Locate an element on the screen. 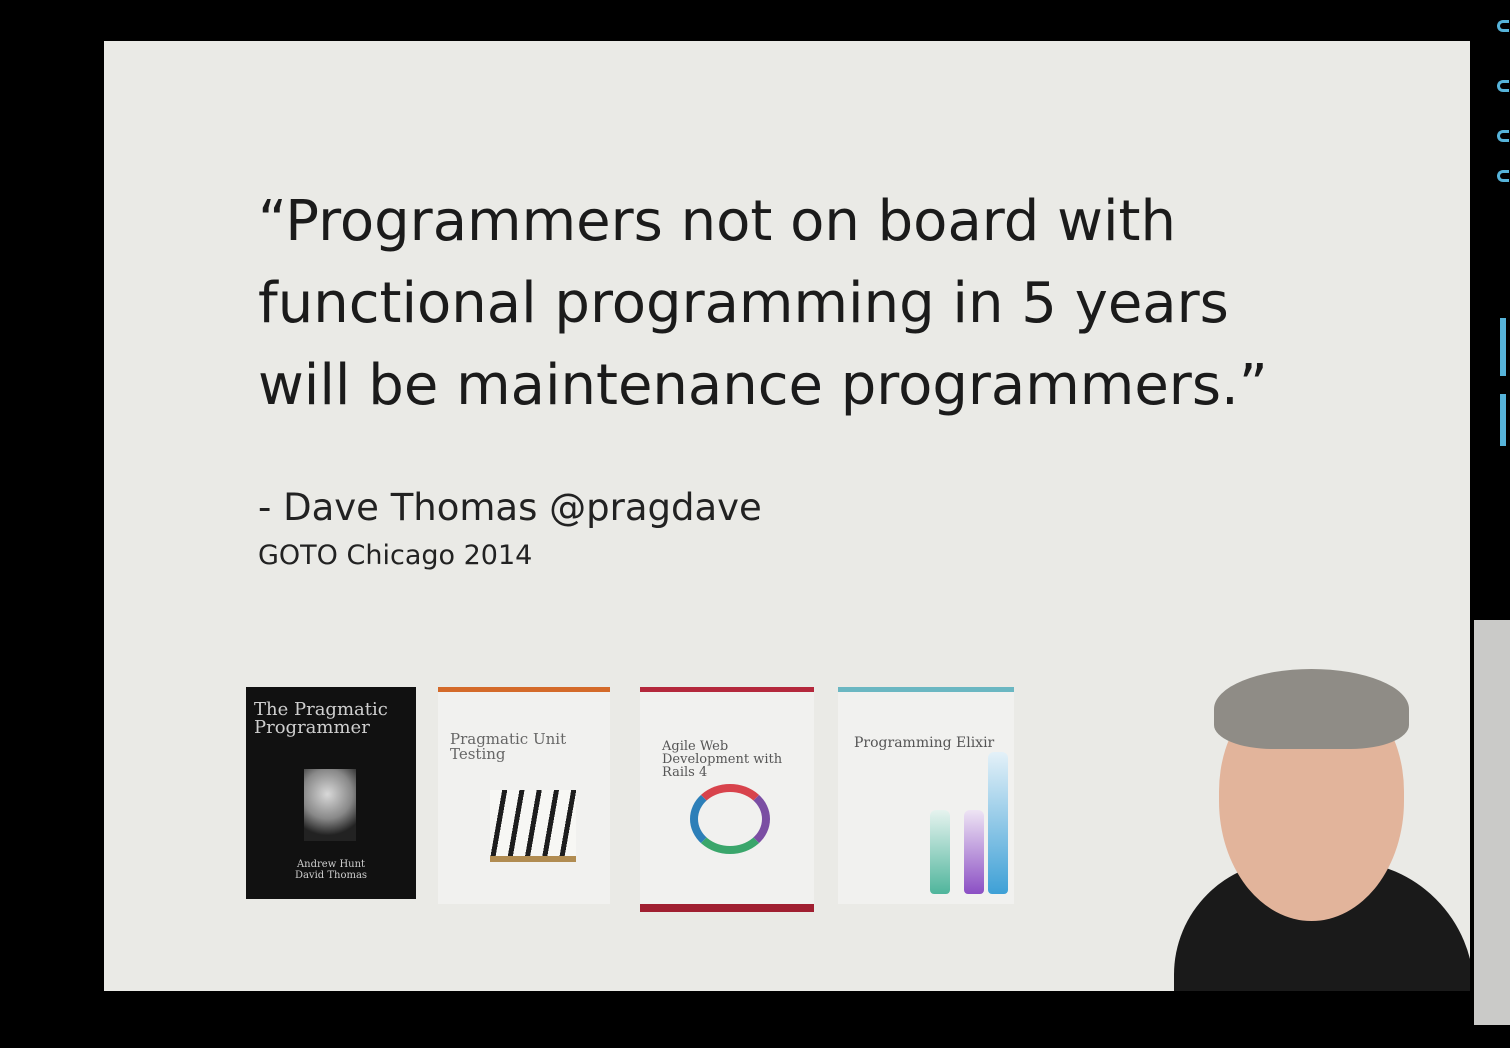 The height and width of the screenshot is (1048, 1510). quote-line: will be maintenance programmers.” is located at coordinates (763, 385).